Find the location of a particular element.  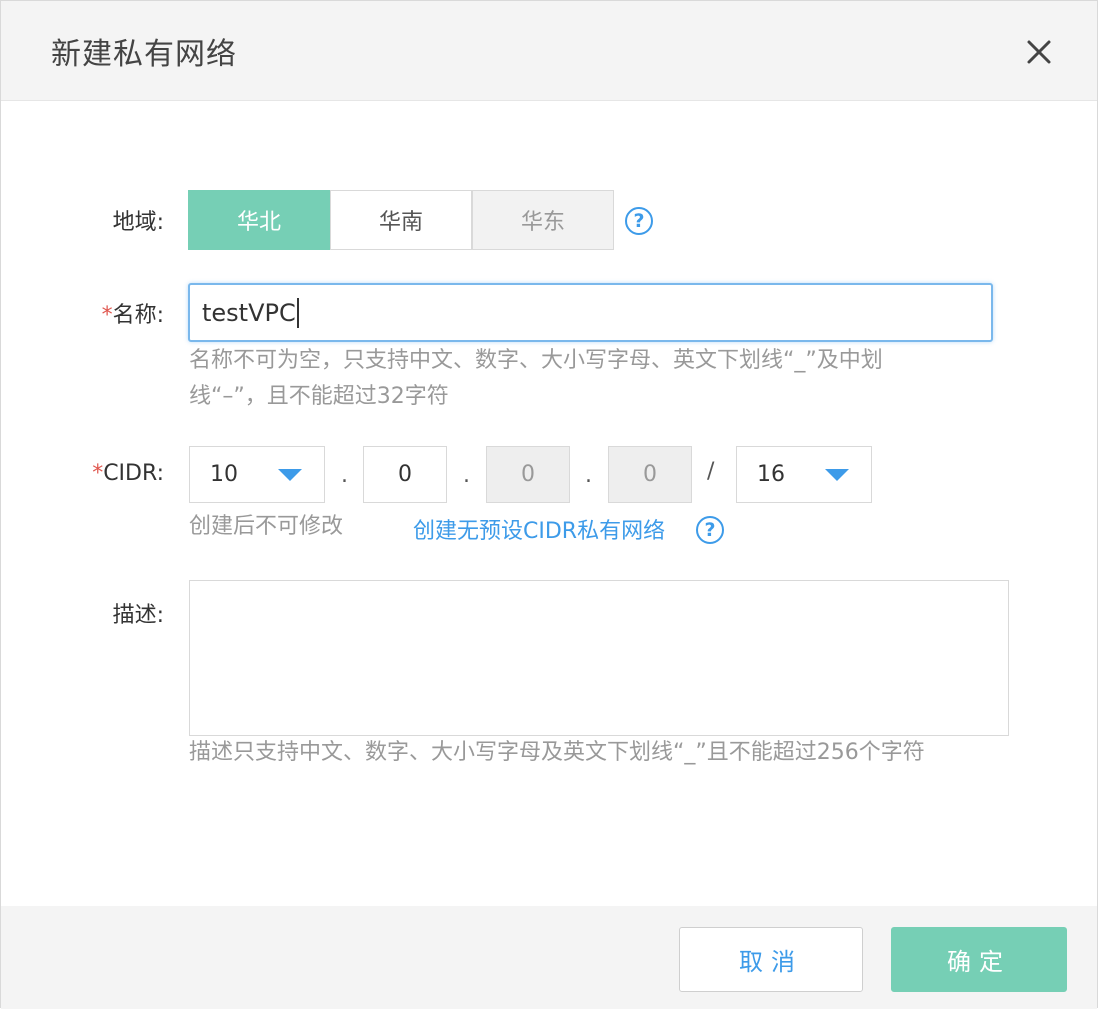

cidr-label: CIDR: is located at coordinates (133, 473).